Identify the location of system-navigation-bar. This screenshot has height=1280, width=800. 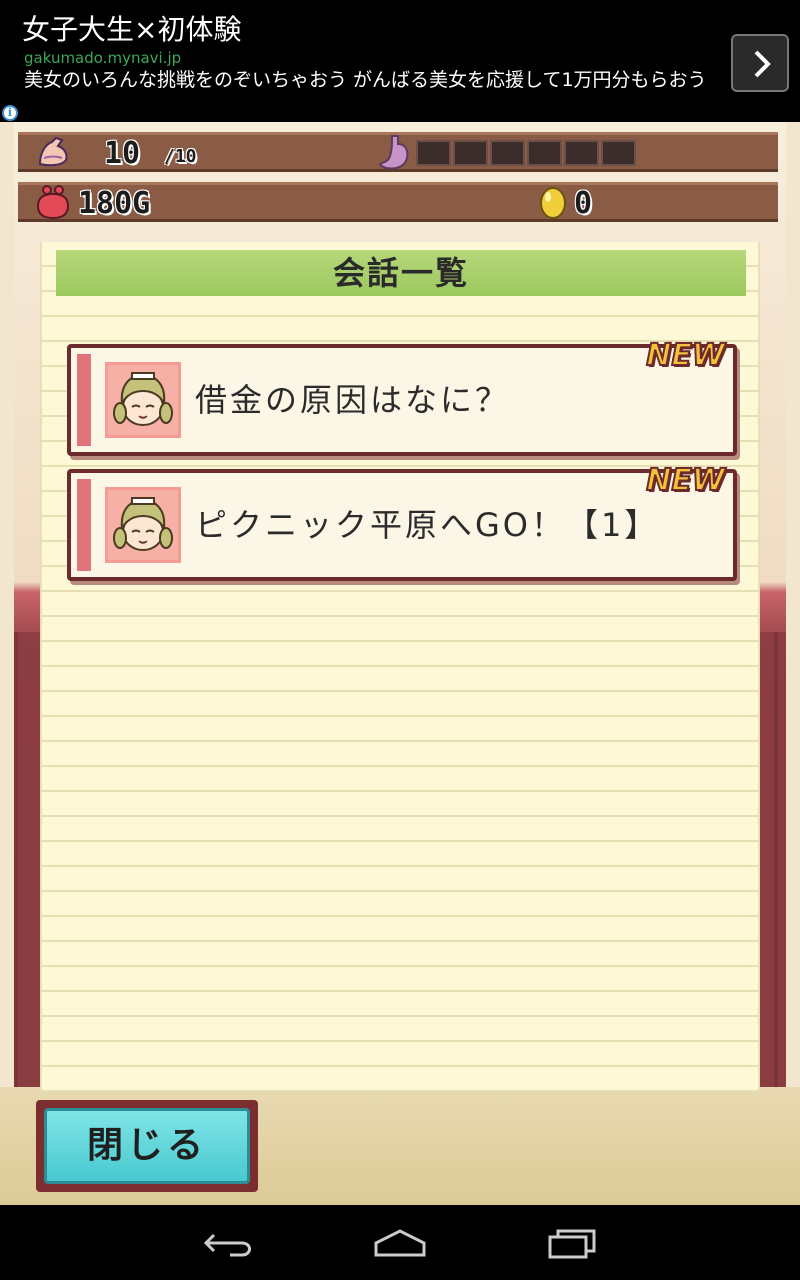
(400, 1242).